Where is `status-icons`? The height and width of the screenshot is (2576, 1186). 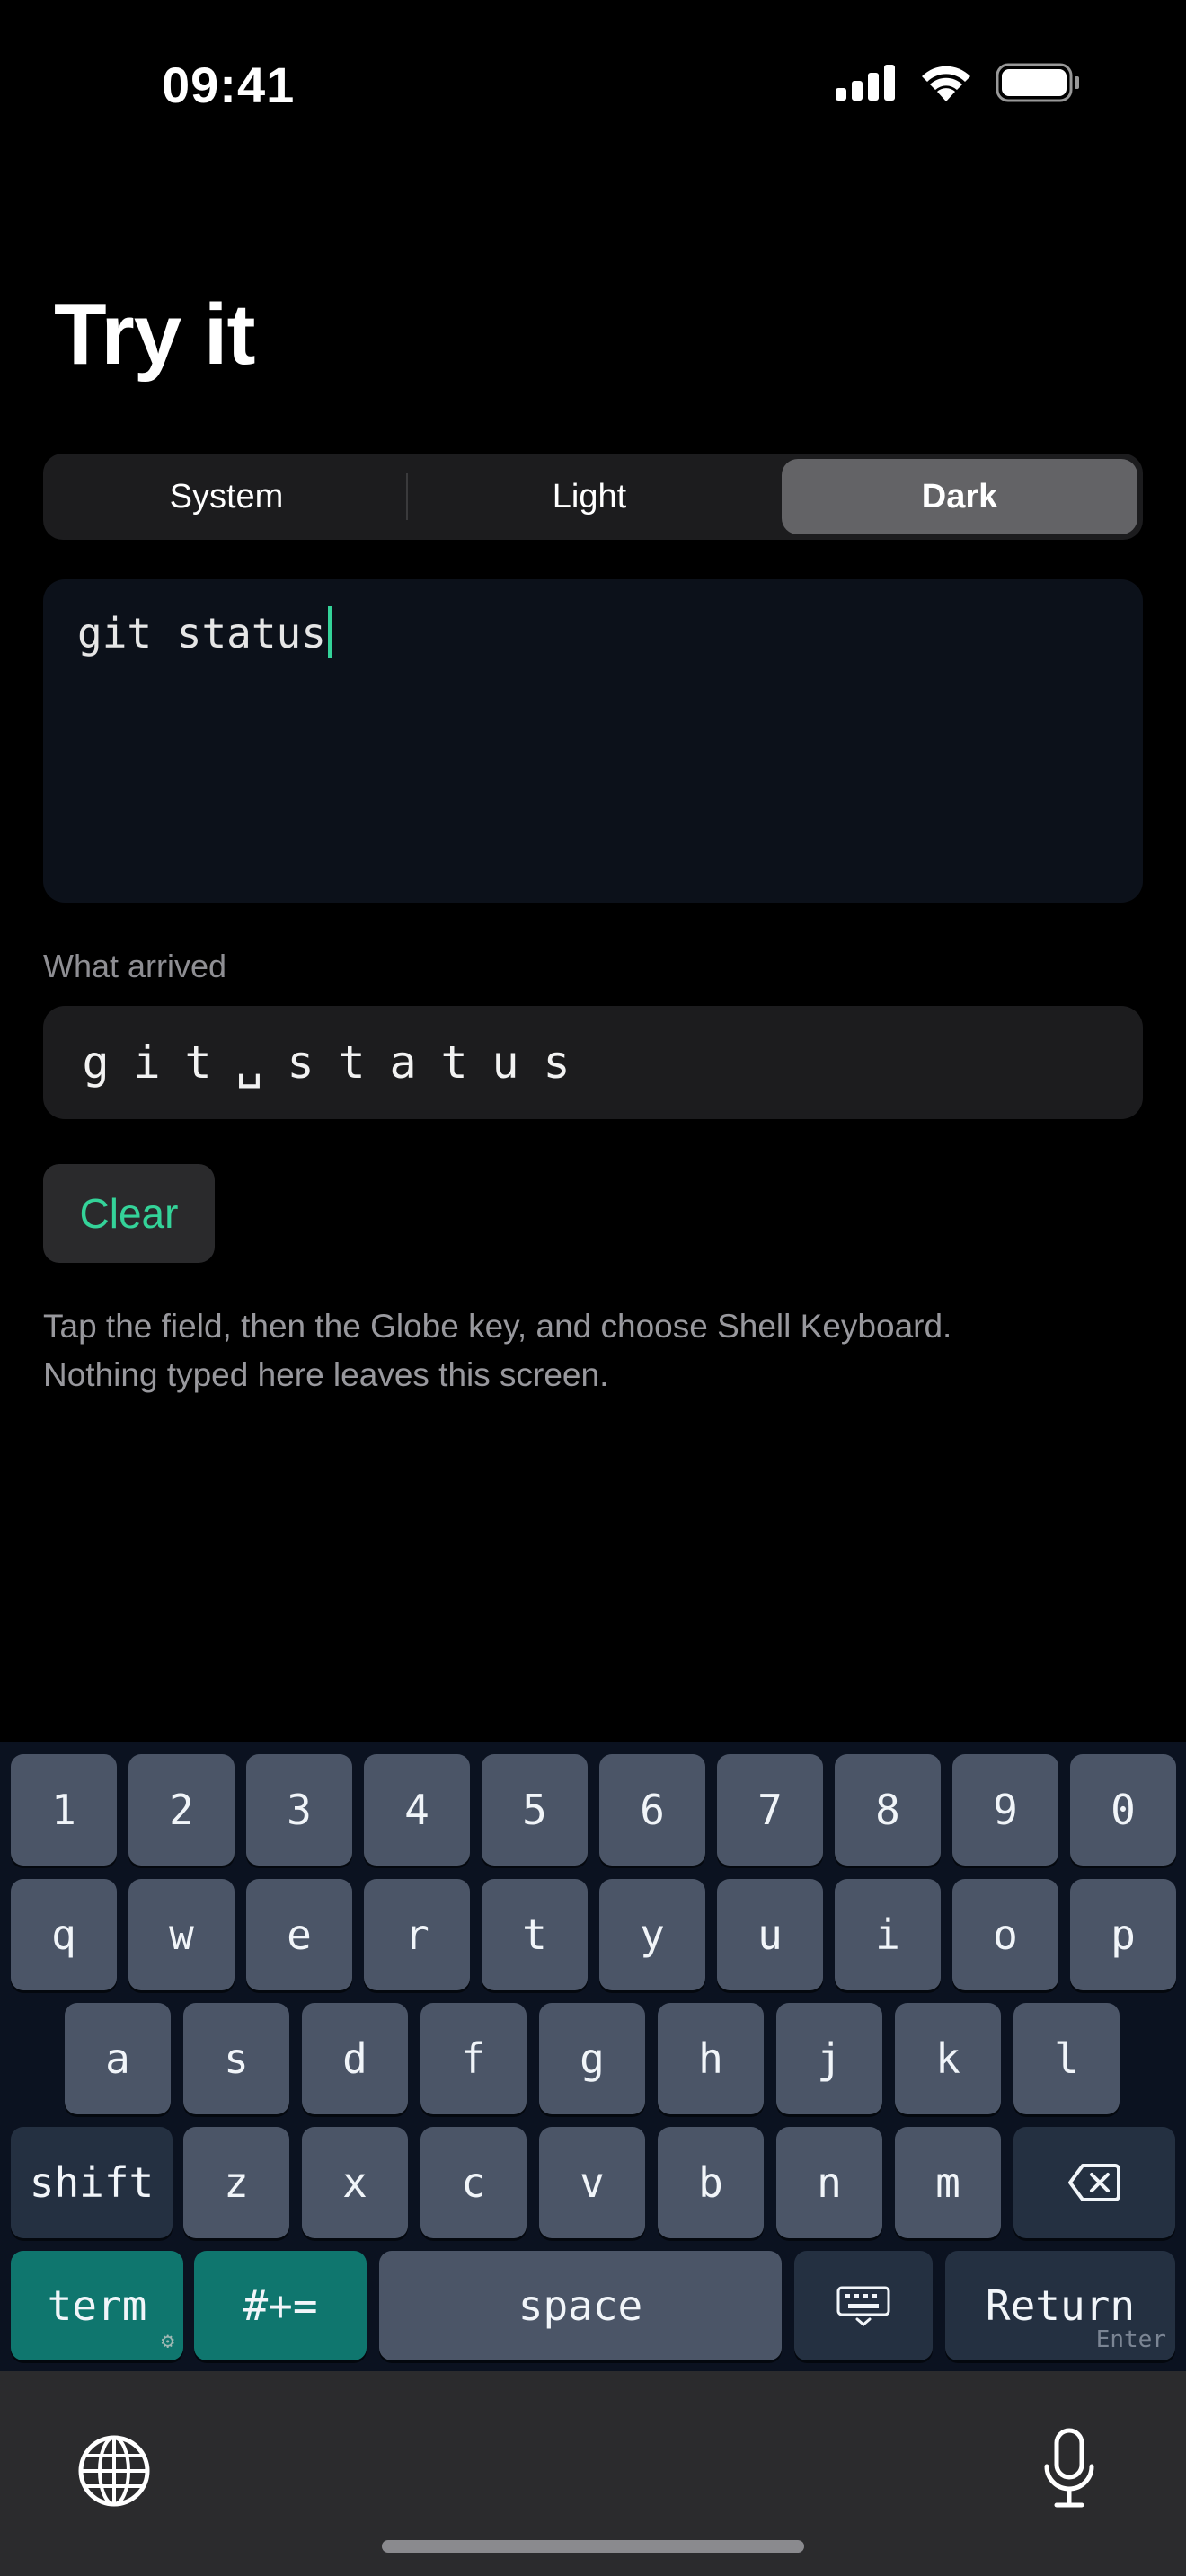
status-icons is located at coordinates (958, 82).